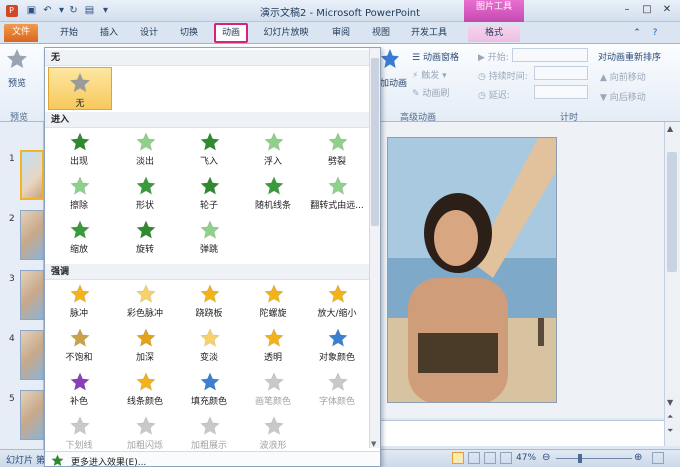 This screenshot has width=680, height=467. Describe the element at coordinates (17, 59) in the screenshot. I see `preview-star-icon` at that location.